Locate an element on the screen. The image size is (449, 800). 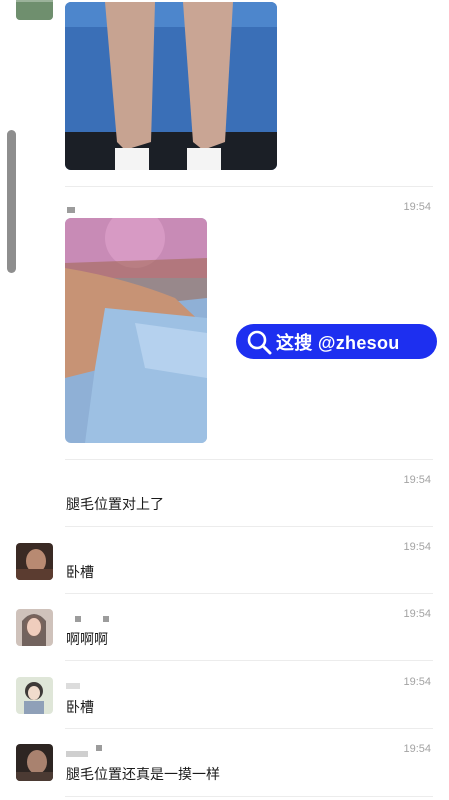
search-icon is located at coordinates (259, 342).